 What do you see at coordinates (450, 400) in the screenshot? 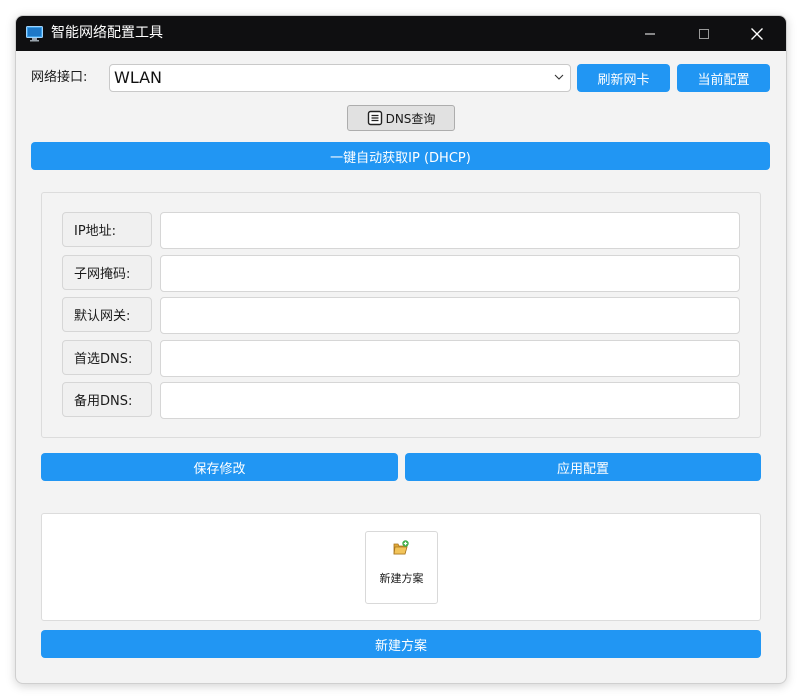
I see `secondary-dns-input` at bounding box center [450, 400].